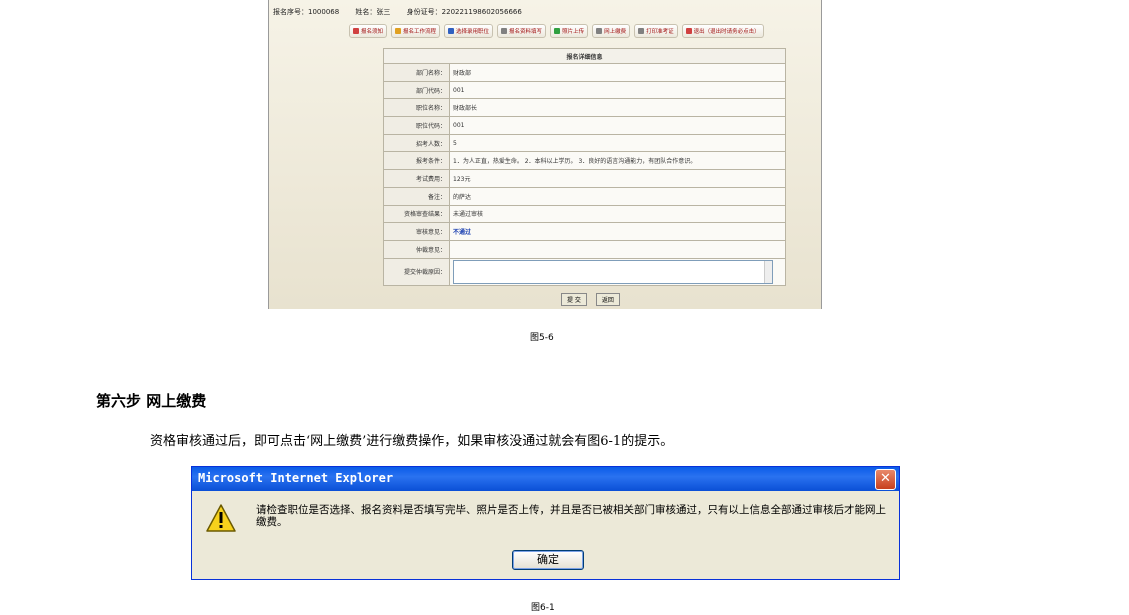 This screenshot has width=1129, height=615. I want to click on toolbar-button-5: 网上缴费, so click(611, 31).